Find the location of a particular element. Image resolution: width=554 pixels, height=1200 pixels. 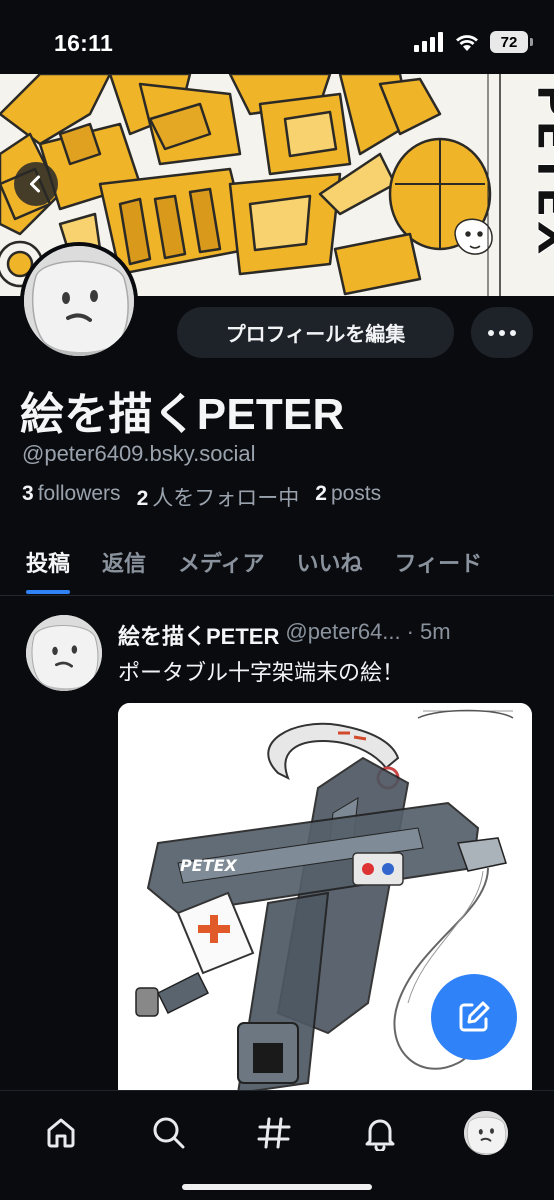

notifications-bell-icon is located at coordinates (380, 1135).